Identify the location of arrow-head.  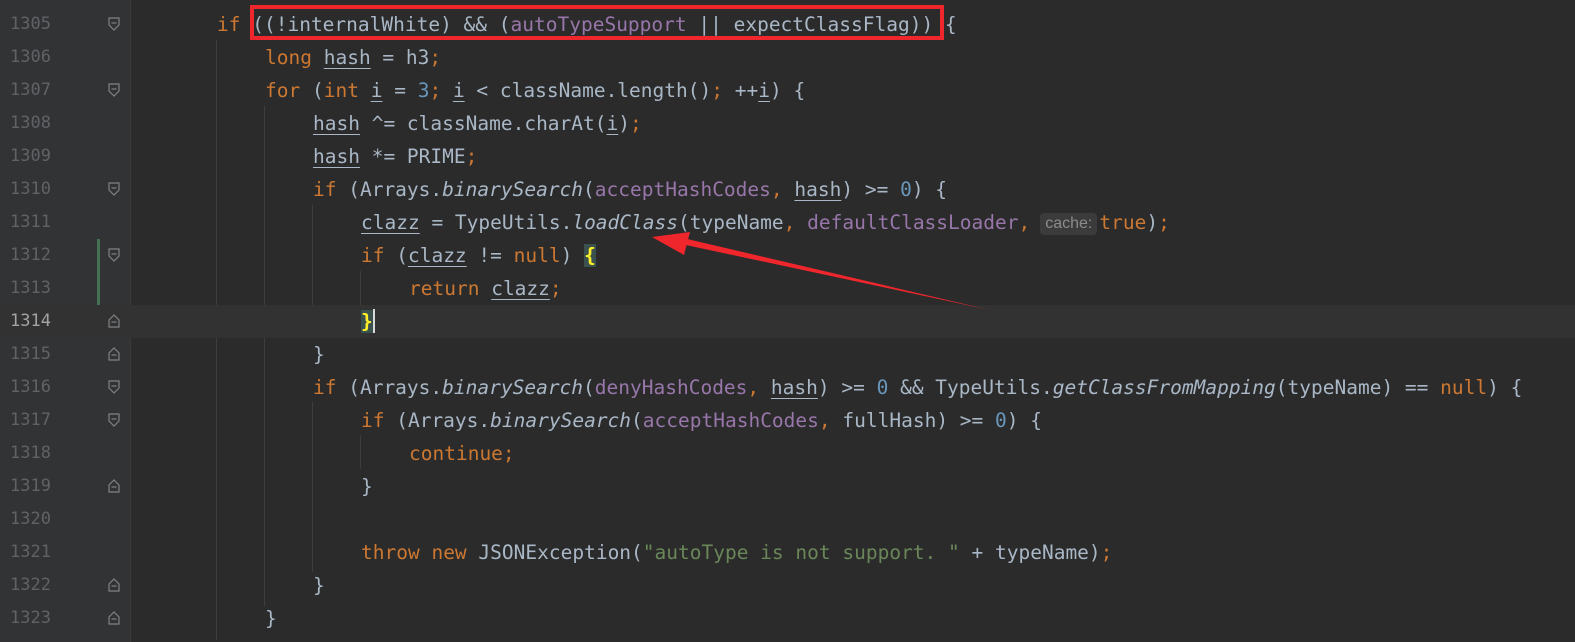
(671, 243).